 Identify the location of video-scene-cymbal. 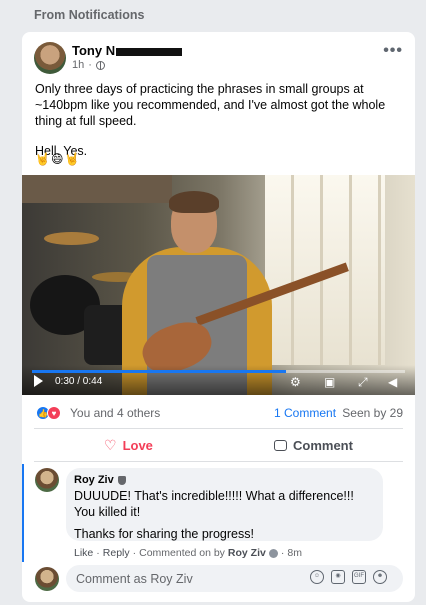
(71, 238).